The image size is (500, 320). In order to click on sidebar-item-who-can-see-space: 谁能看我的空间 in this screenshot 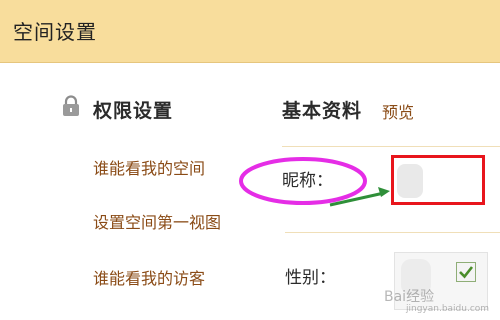, I will do `click(149, 167)`.